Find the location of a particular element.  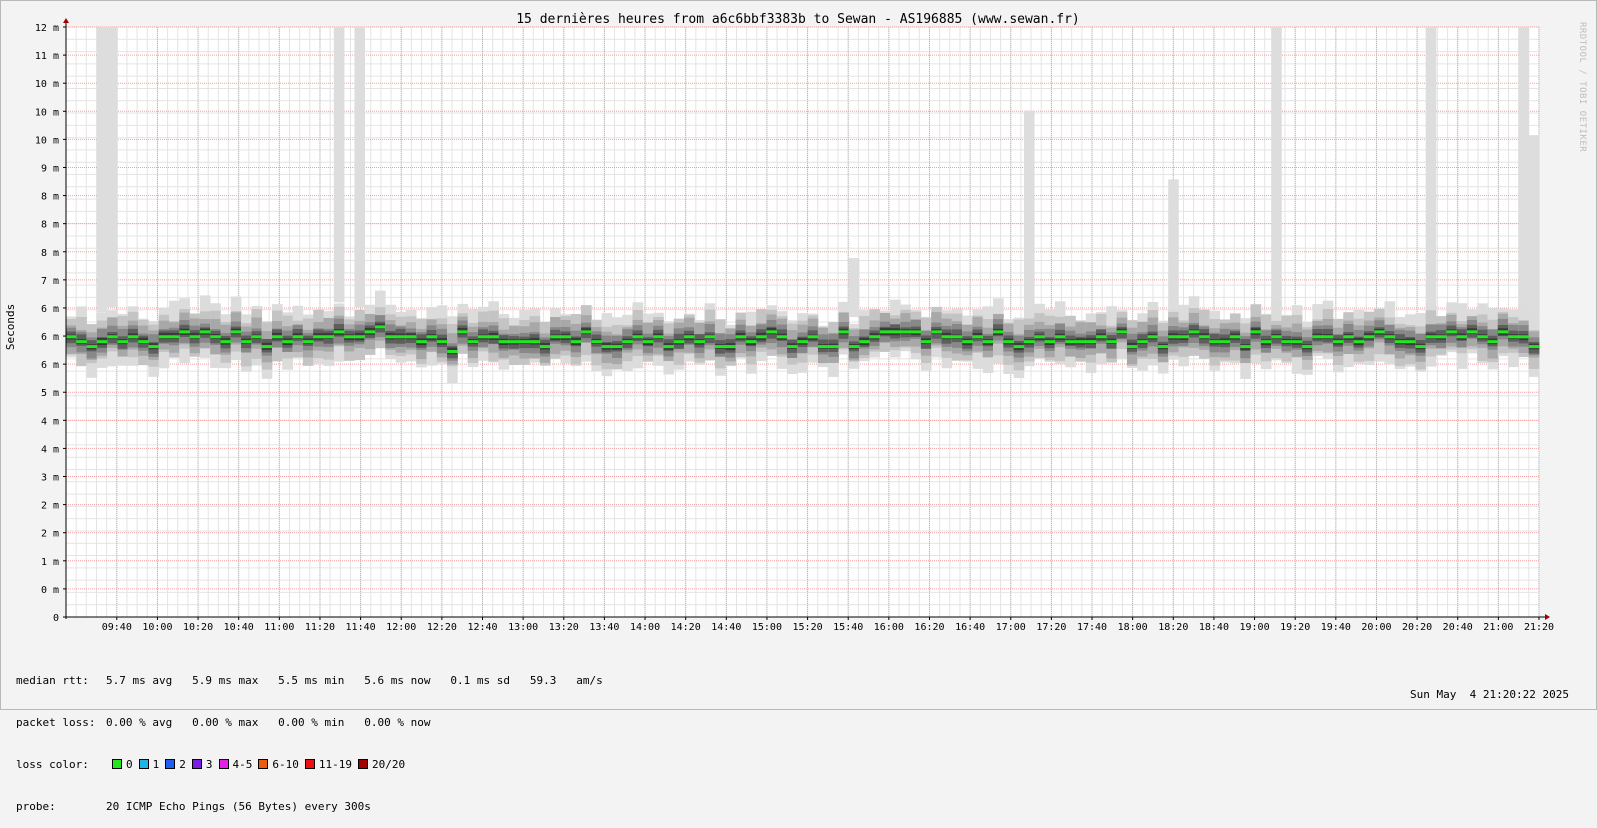

y-tick-label: 1 m is located at coordinates (50, 562).